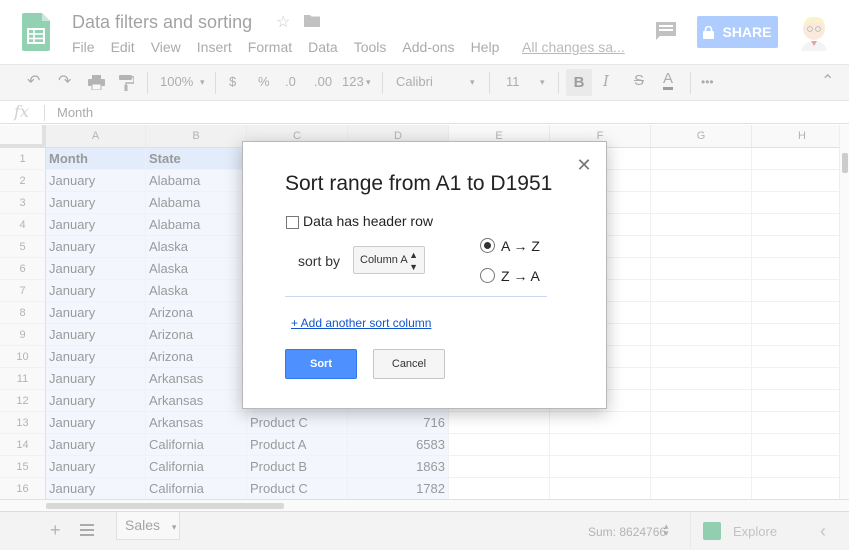 This screenshot has height=550, width=849. What do you see at coordinates (23, 401) in the screenshot?
I see `row-header: 12` at bounding box center [23, 401].